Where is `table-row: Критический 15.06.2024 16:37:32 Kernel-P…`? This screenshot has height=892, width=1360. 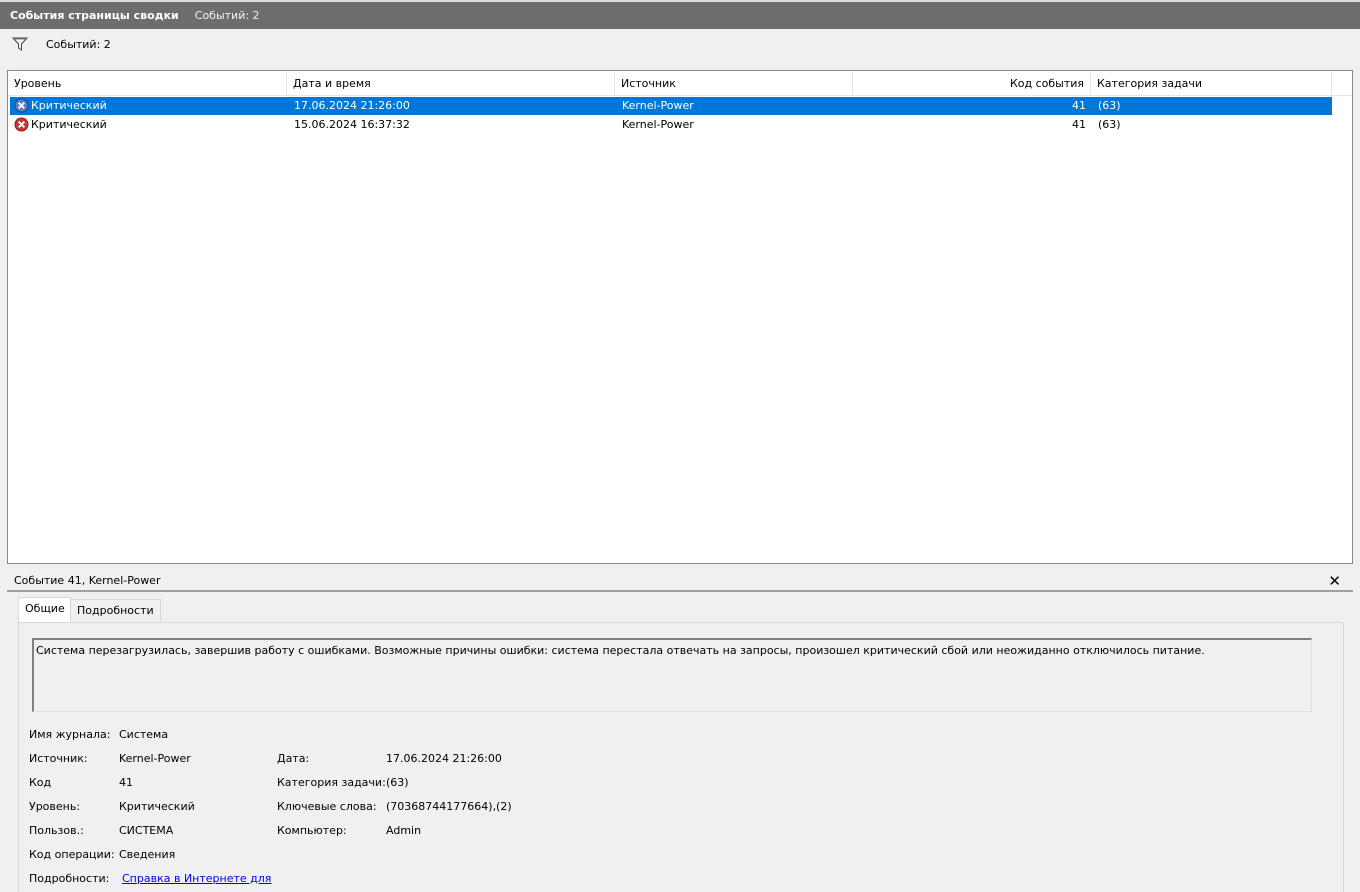 table-row: Критический 15.06.2024 16:37:32 Kernel-P… is located at coordinates (671, 125).